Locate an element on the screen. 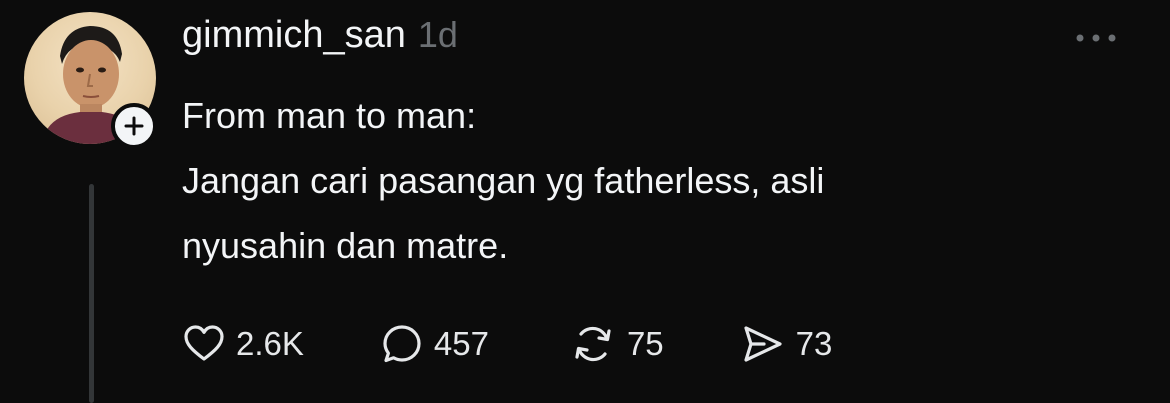 The width and height of the screenshot is (1170, 403). reply-button: 457 is located at coordinates (434, 344).